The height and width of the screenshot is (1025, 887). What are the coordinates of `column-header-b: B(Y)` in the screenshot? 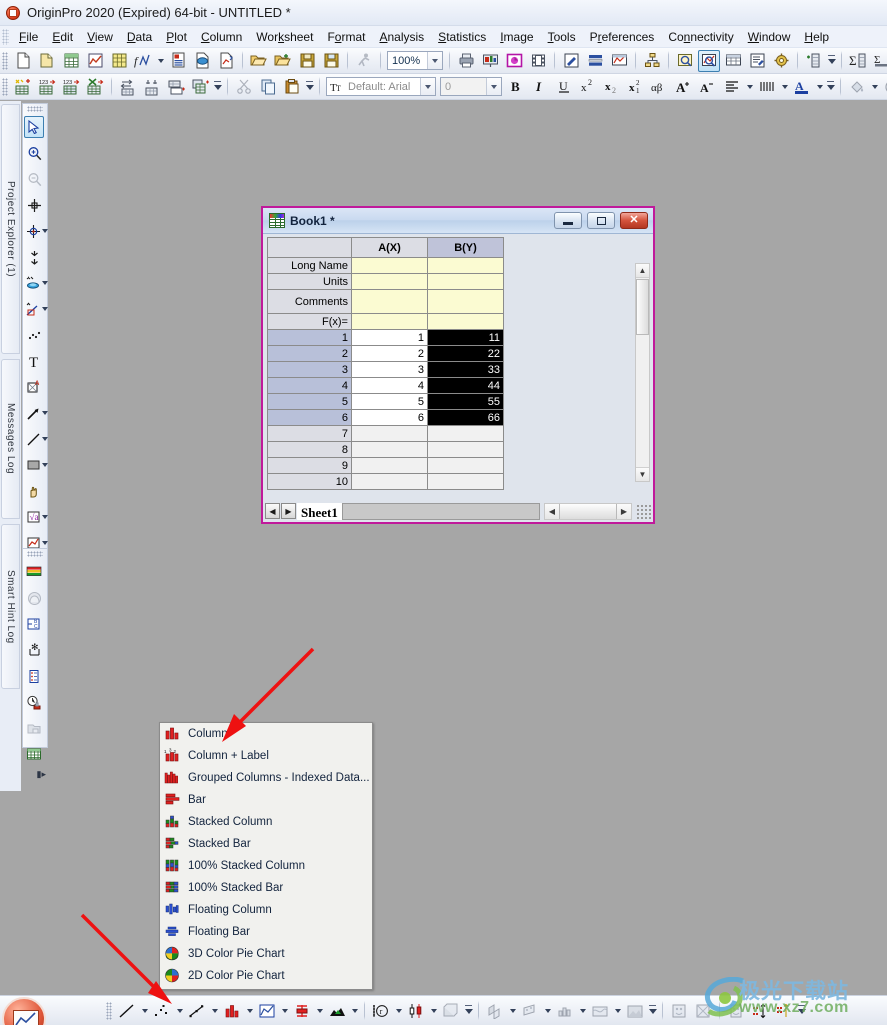 It's located at (465, 247).